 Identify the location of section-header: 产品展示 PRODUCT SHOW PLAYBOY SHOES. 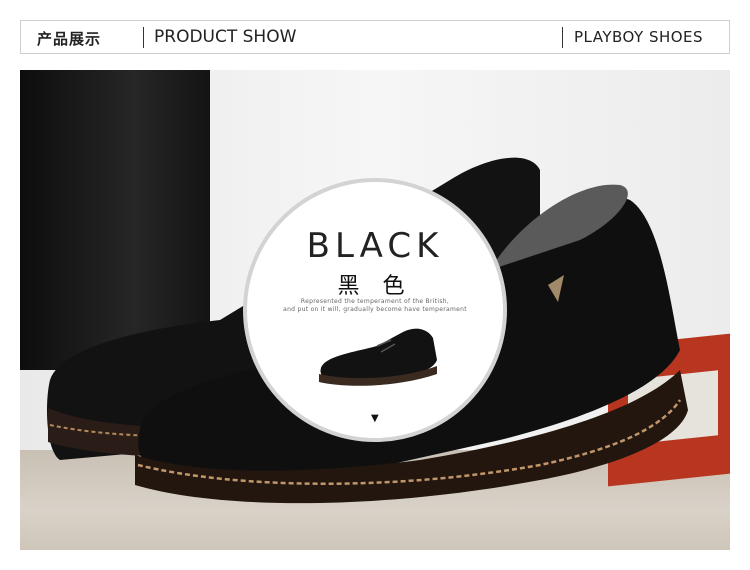
(375, 37).